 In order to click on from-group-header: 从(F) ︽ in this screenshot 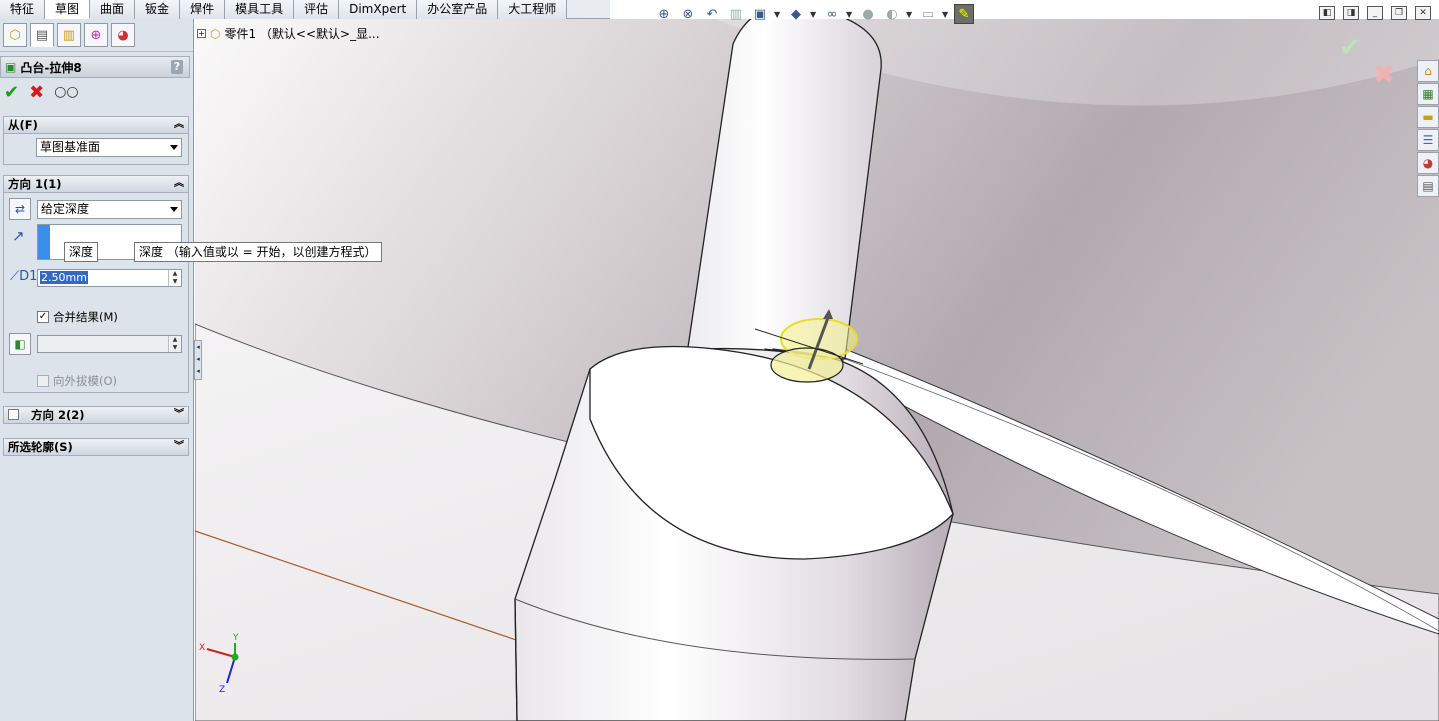, I will do `click(96, 125)`.